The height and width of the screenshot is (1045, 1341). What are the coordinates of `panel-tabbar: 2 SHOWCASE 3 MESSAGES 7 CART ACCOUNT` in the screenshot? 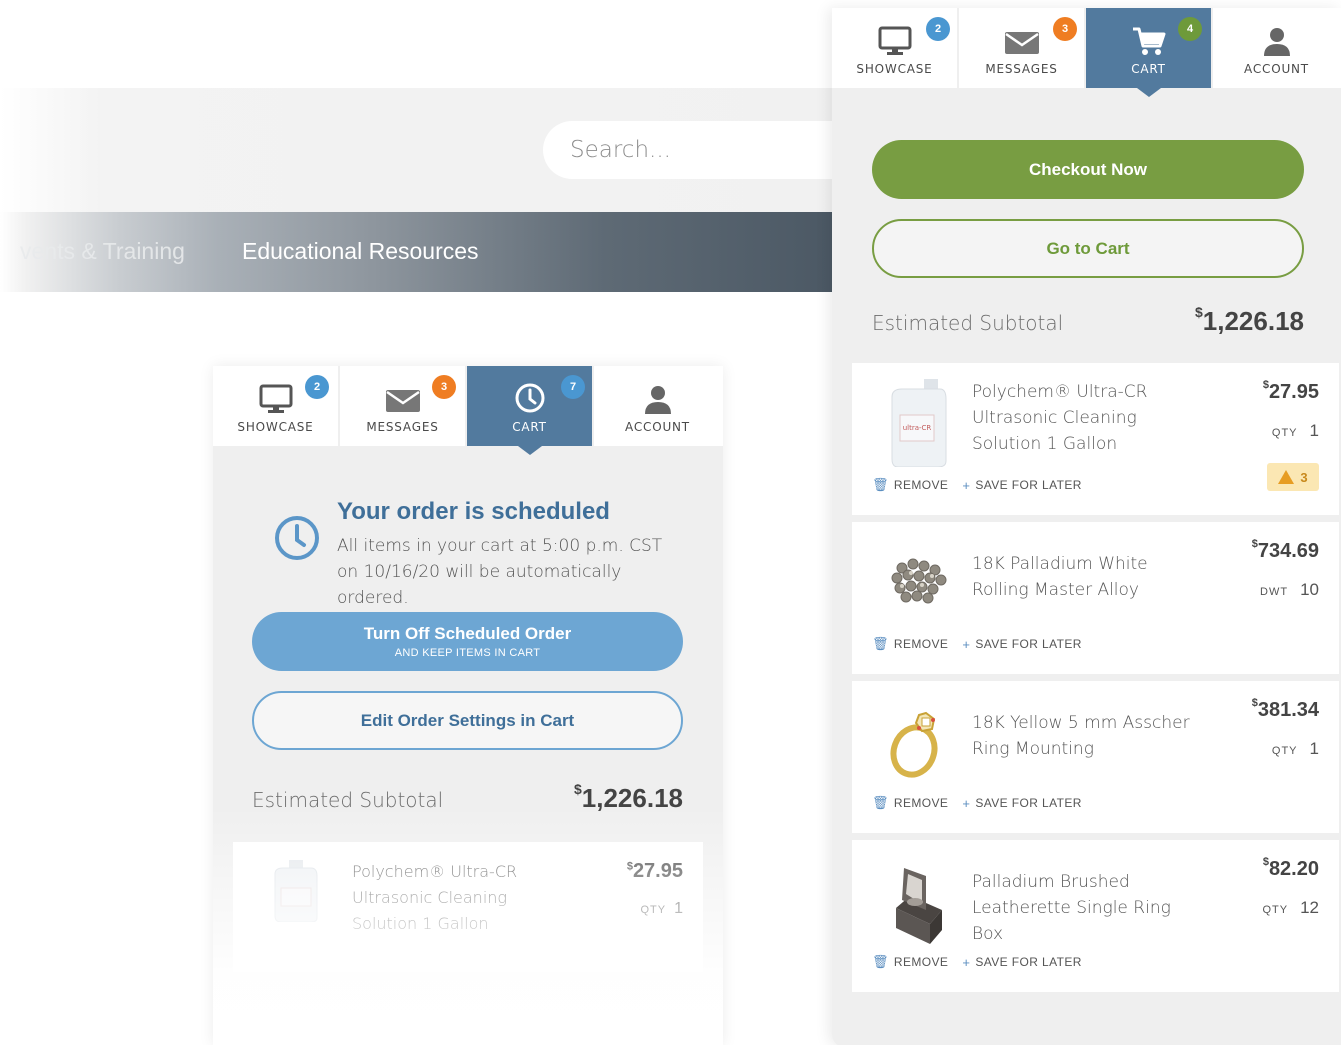 It's located at (468, 410).